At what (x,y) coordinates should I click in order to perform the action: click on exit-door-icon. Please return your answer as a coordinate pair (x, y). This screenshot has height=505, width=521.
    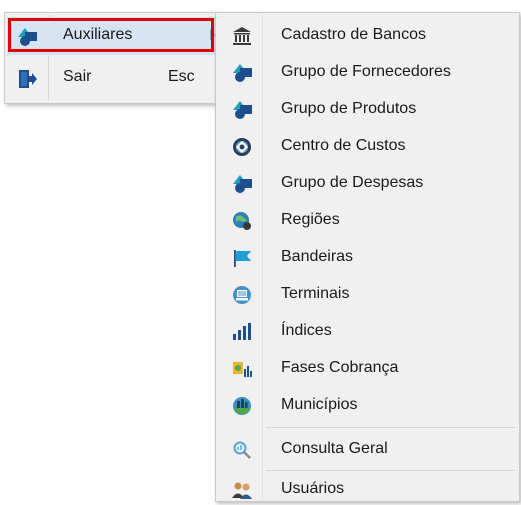
    Looking at the image, I should click on (27, 79).